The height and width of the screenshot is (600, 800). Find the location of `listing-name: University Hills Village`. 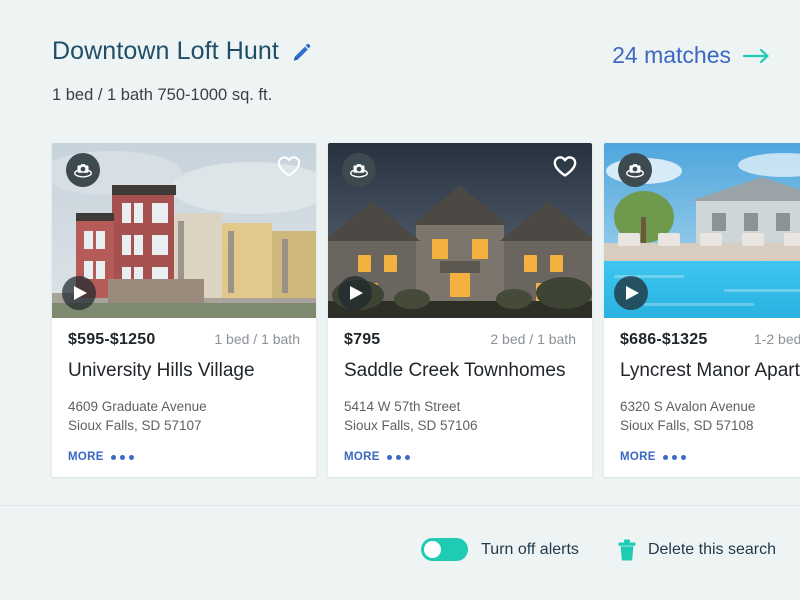

listing-name: University Hills Village is located at coordinates (161, 370).